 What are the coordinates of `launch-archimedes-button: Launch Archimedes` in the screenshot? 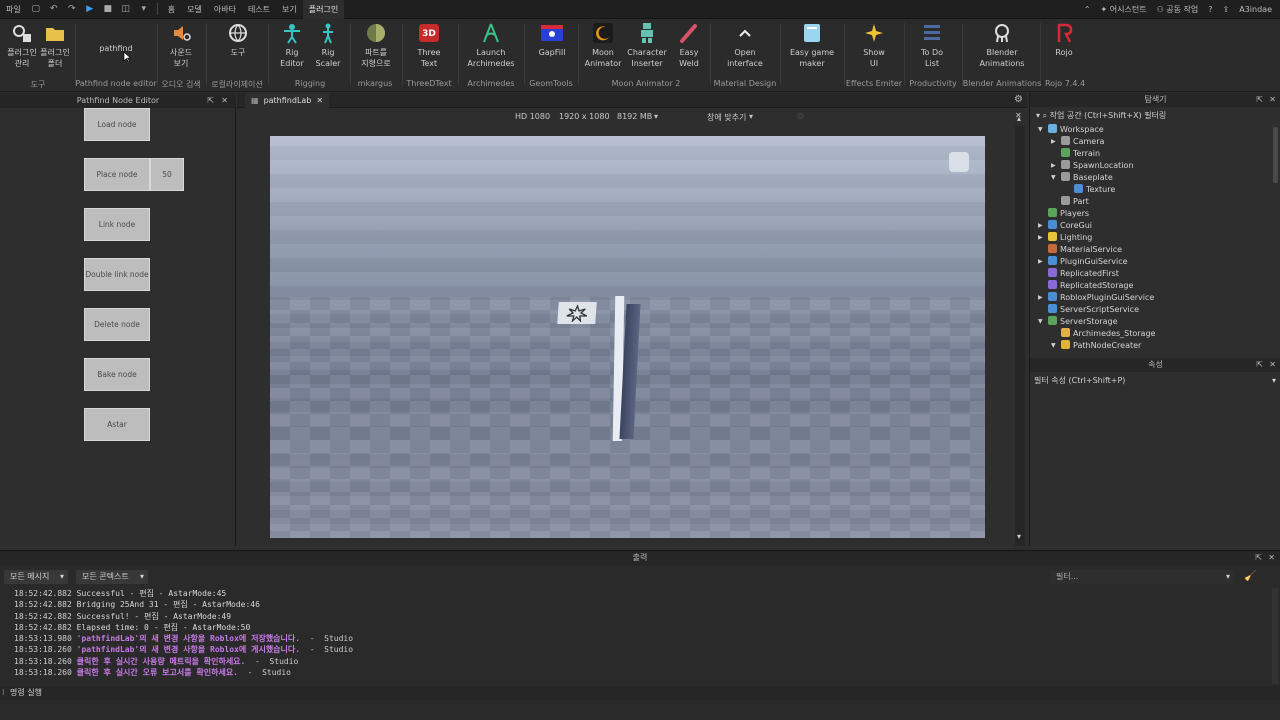 It's located at (491, 45).